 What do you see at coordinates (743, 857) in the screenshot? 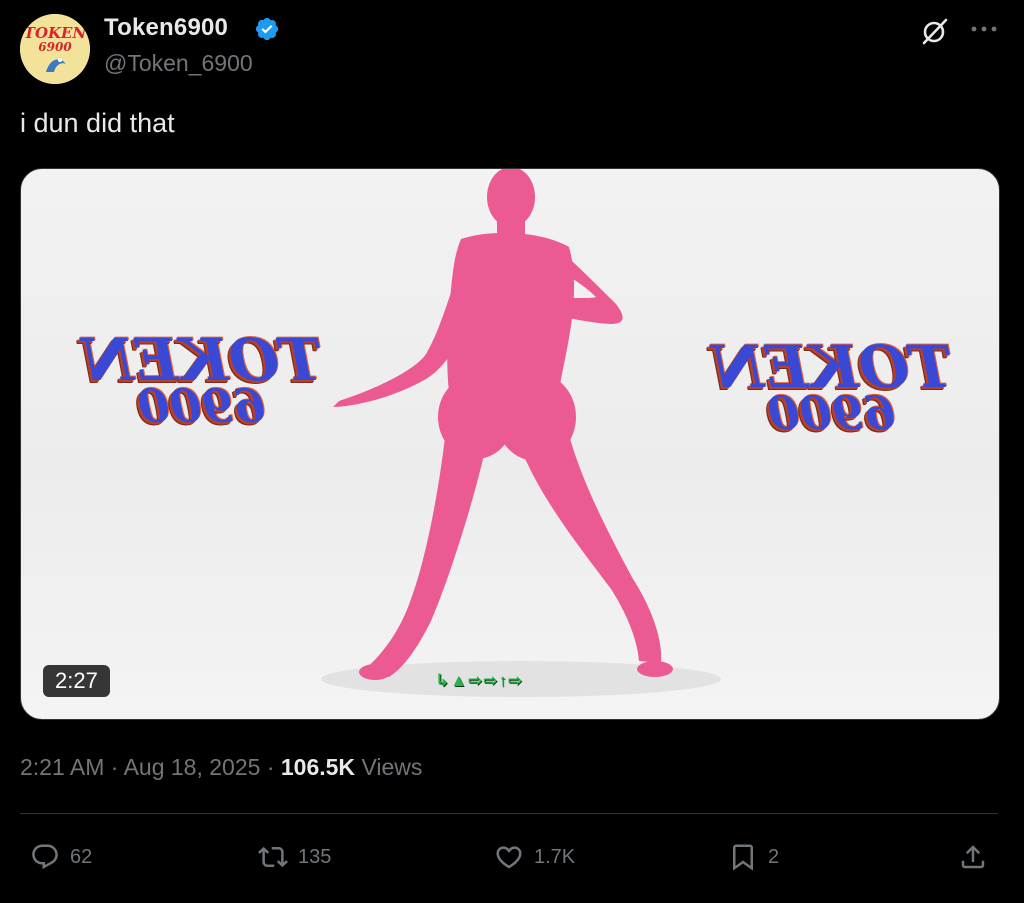
I see `bookmark-icon` at bounding box center [743, 857].